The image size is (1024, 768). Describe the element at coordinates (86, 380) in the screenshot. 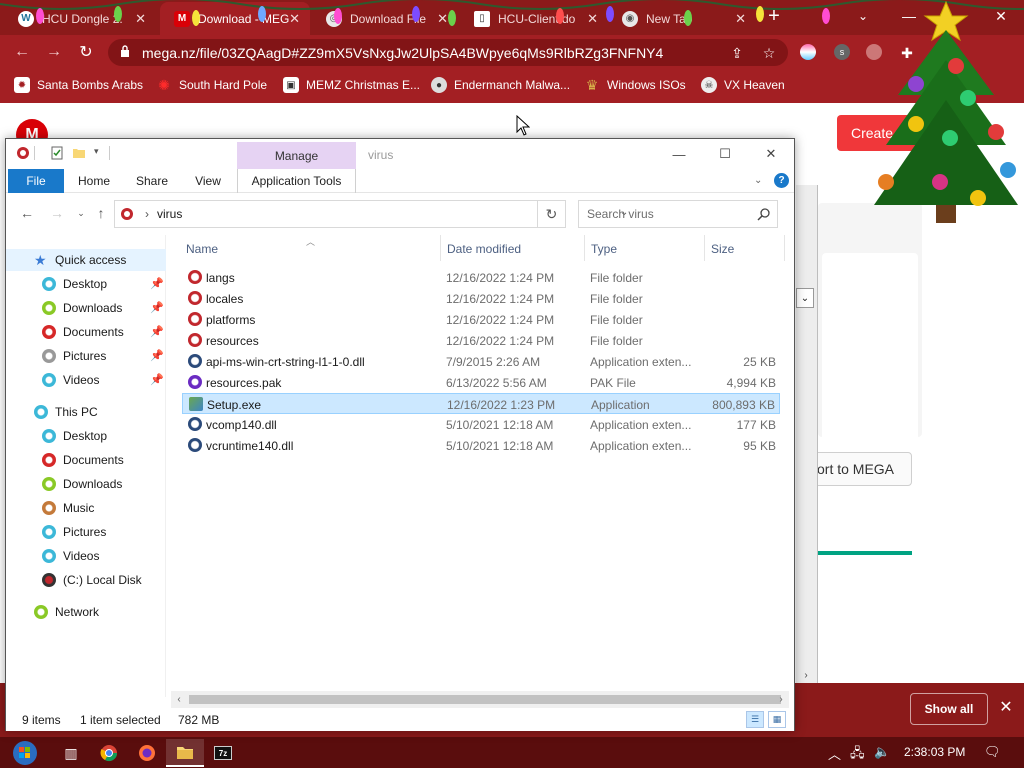

I see `nav-videos: Videos 📌` at that location.